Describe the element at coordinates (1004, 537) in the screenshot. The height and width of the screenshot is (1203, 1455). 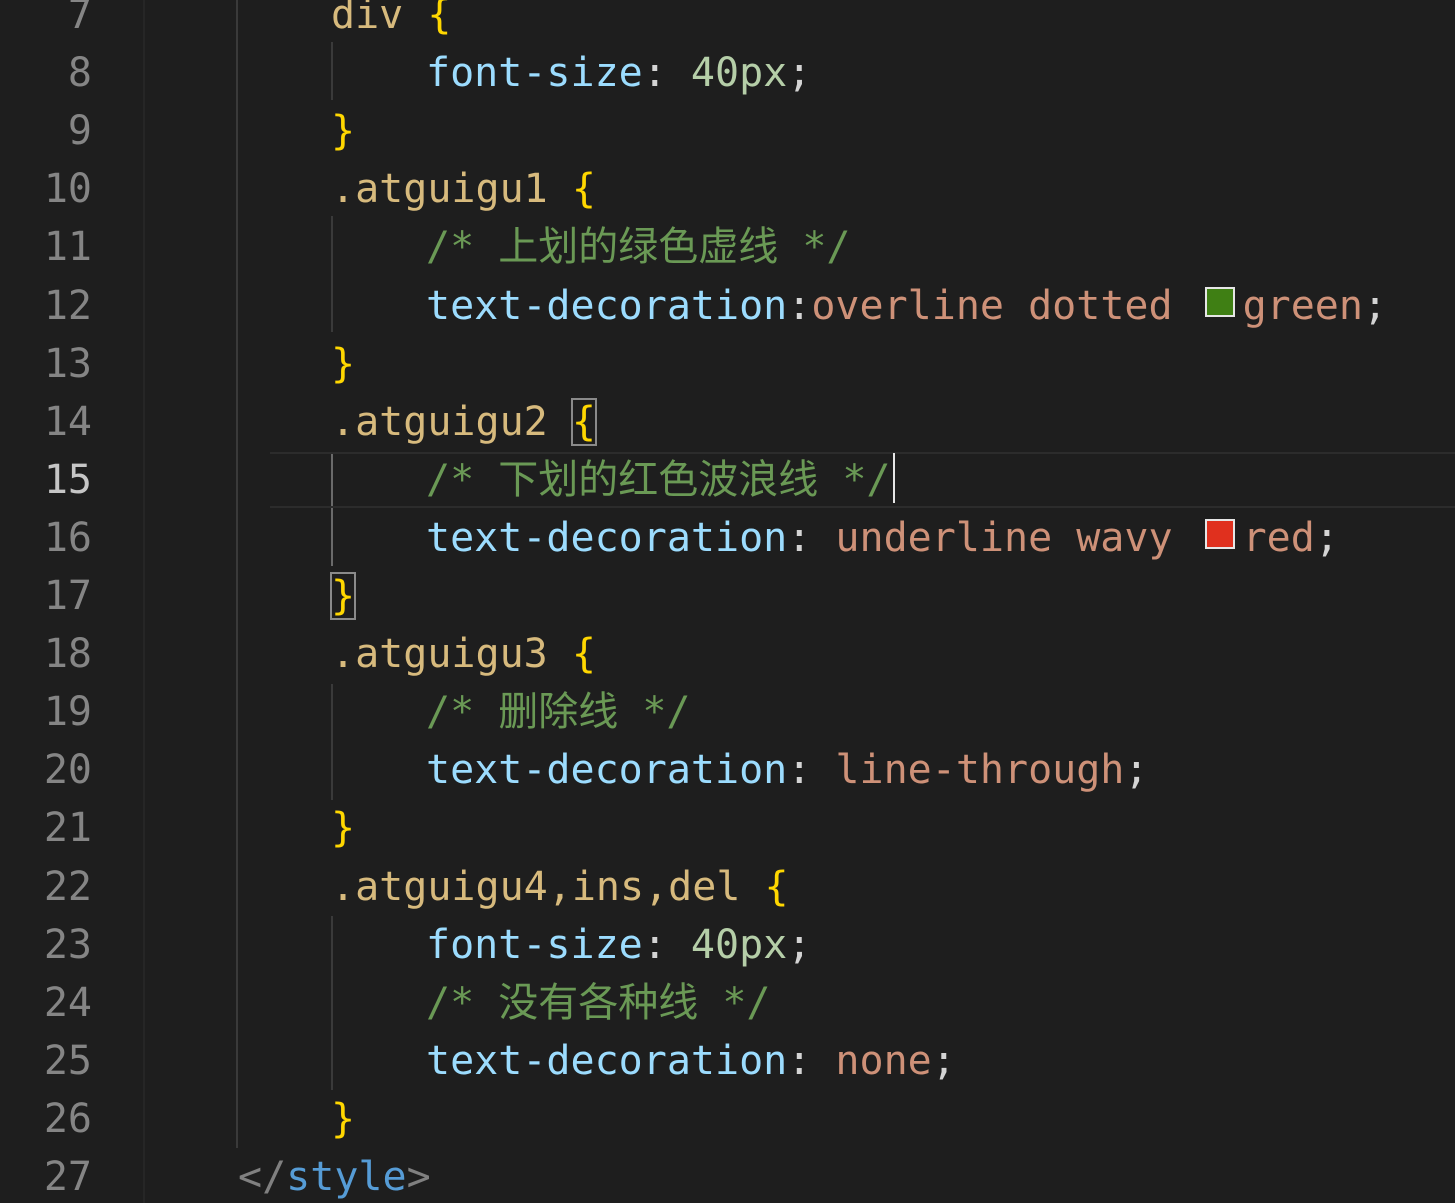
I see `css-value: underline wavy` at that location.